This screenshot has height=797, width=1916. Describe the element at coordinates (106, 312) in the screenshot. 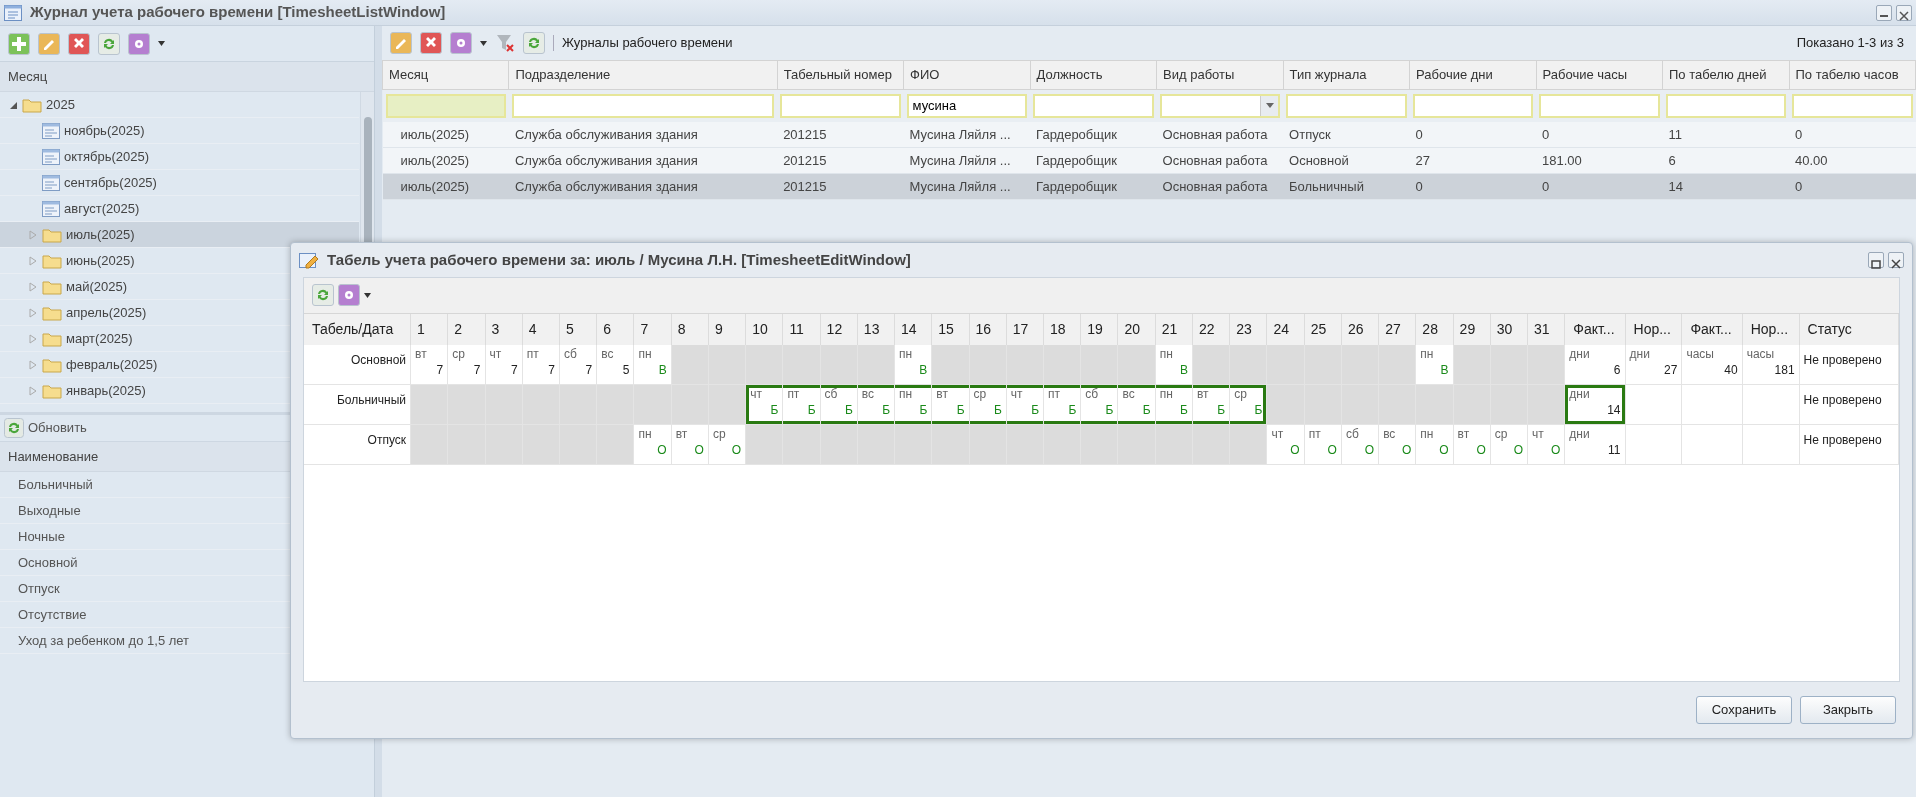

I see `tree-label: апрель(2025)` at that location.